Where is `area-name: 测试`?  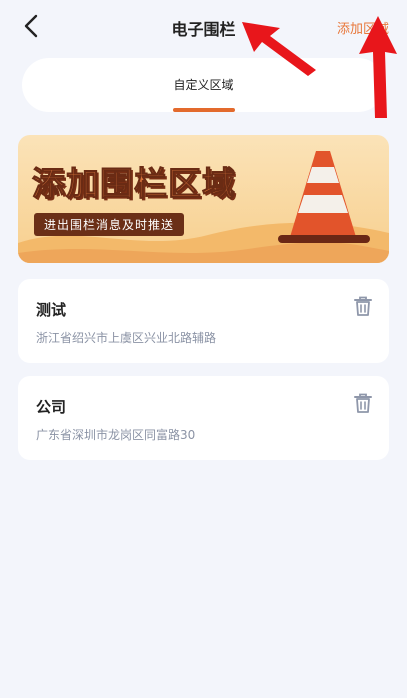 area-name: 测试 is located at coordinates (51, 310).